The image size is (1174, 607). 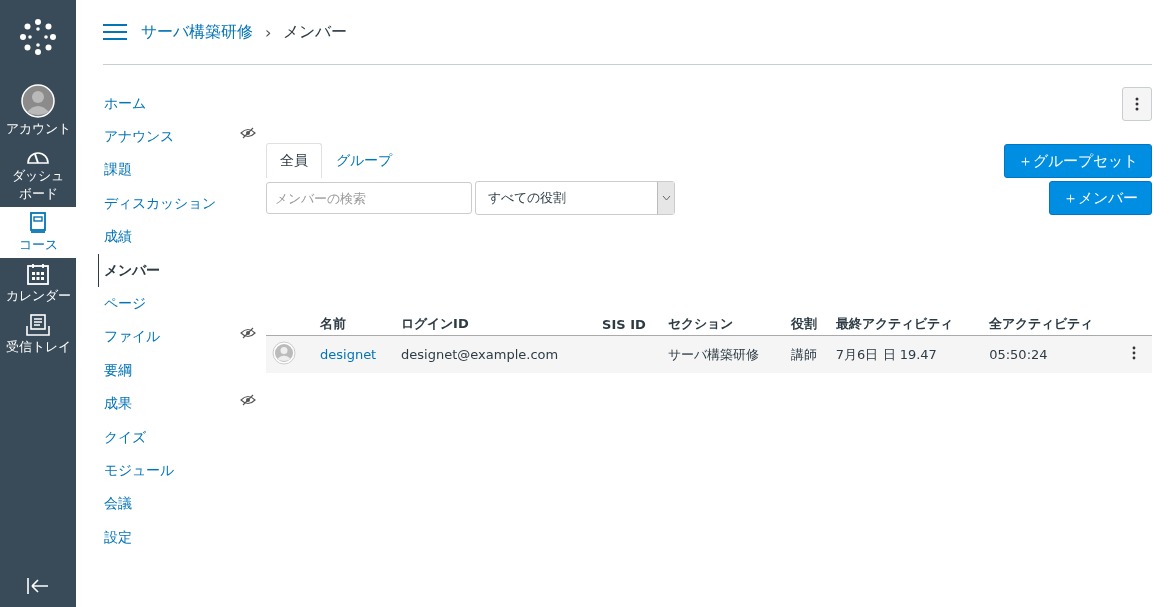 I want to click on collapse-icon, so click(x=38, y=586).